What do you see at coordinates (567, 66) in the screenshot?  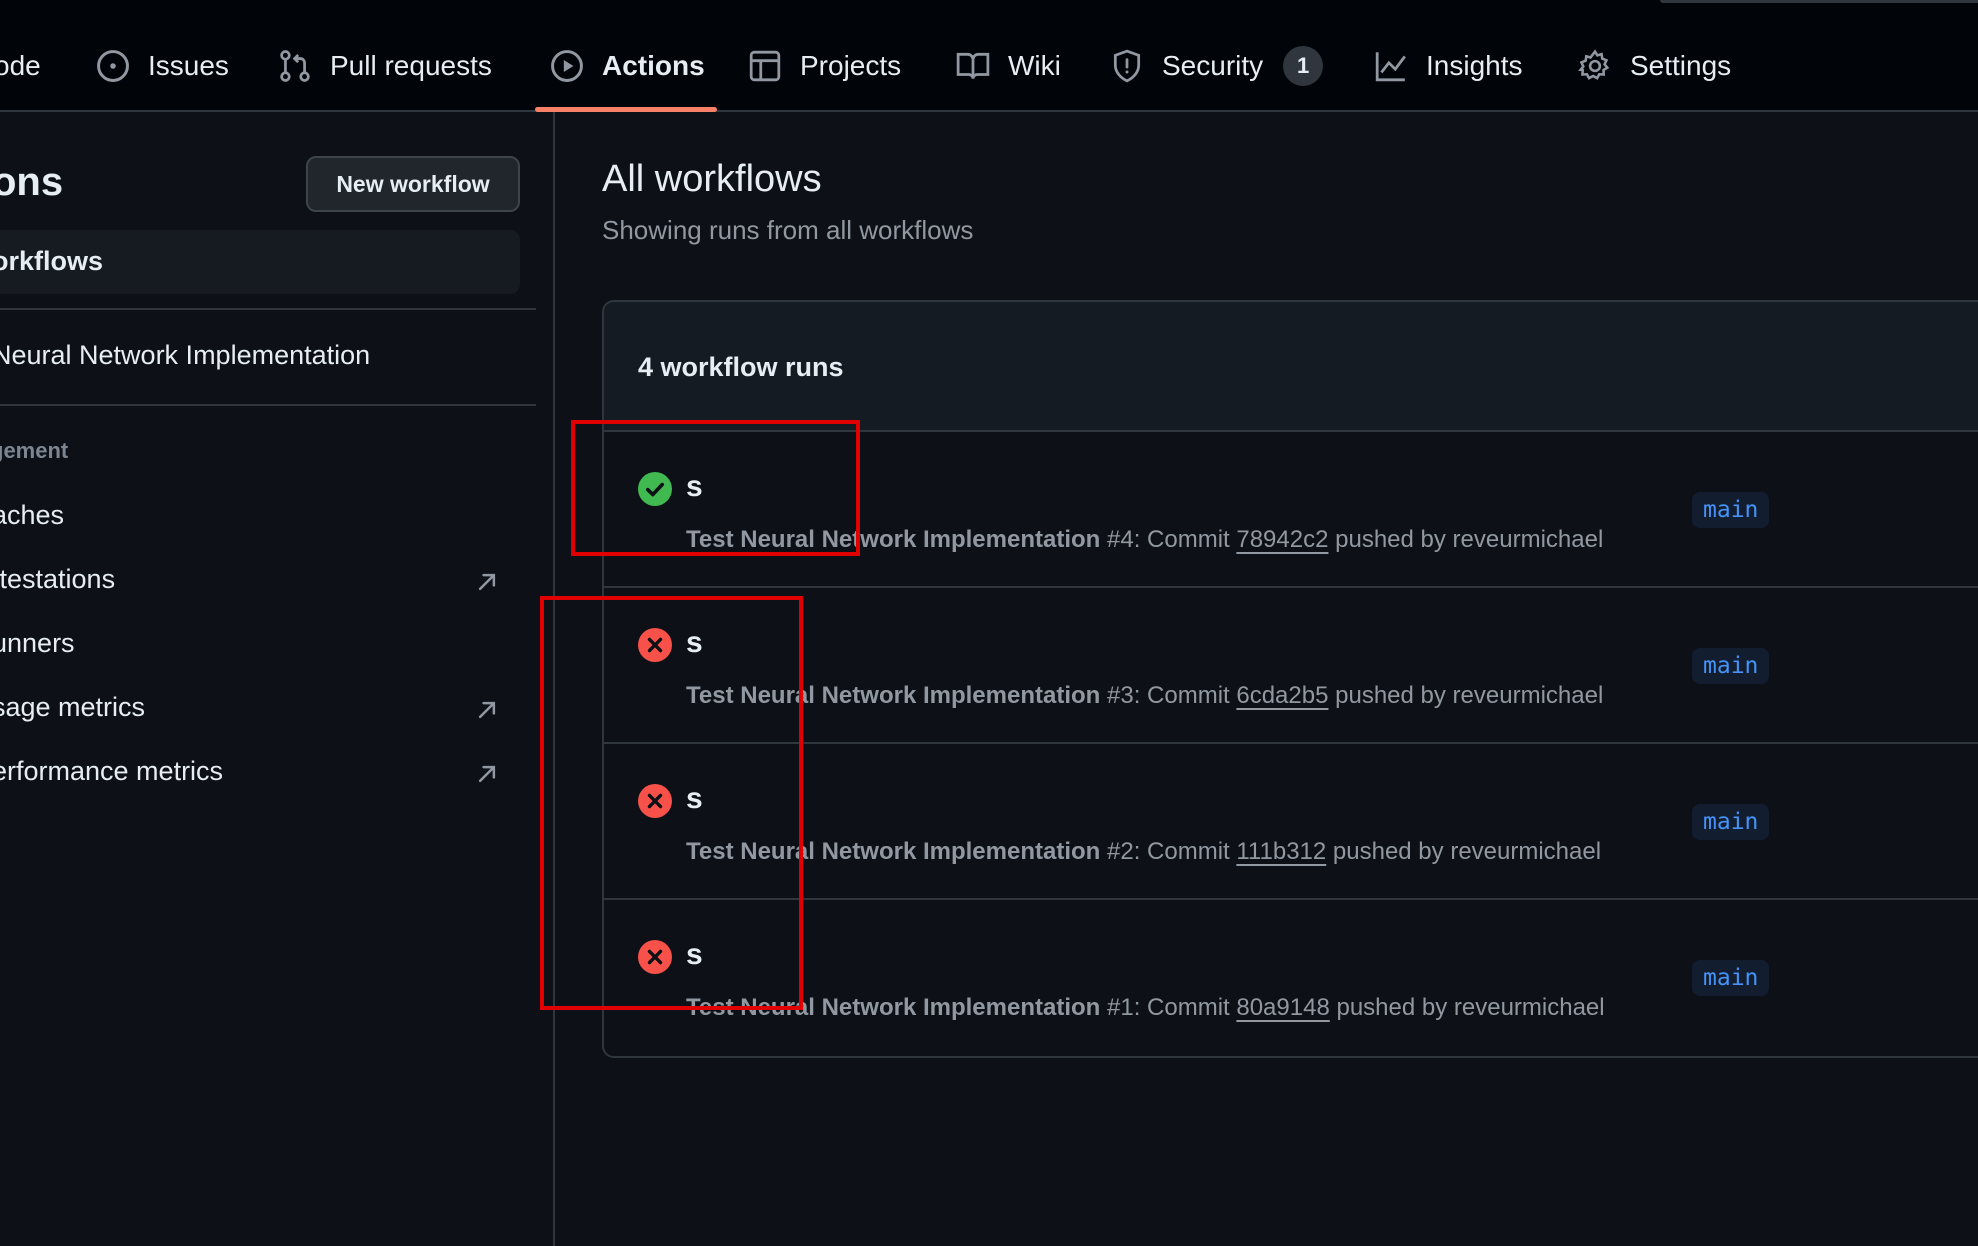 I see `play-icon` at bounding box center [567, 66].